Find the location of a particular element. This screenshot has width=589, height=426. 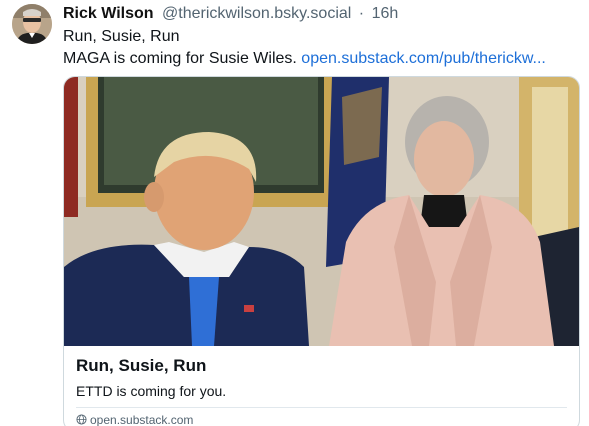

post-text-line1: Run, Susie, Run is located at coordinates (121, 36).